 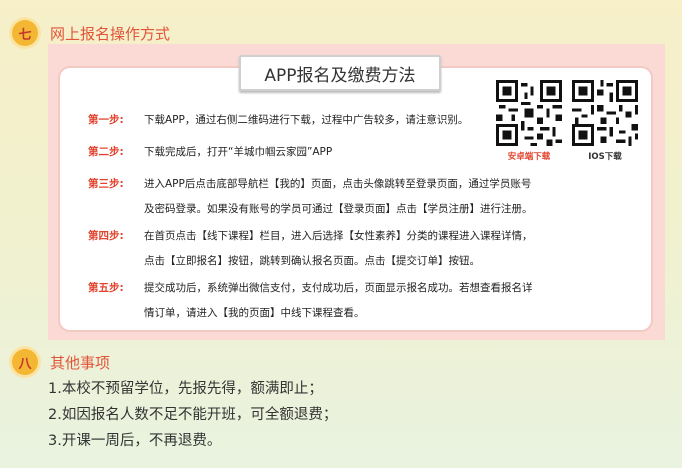 I want to click on ios-qr-caption: IOS下载, so click(x=605, y=157).